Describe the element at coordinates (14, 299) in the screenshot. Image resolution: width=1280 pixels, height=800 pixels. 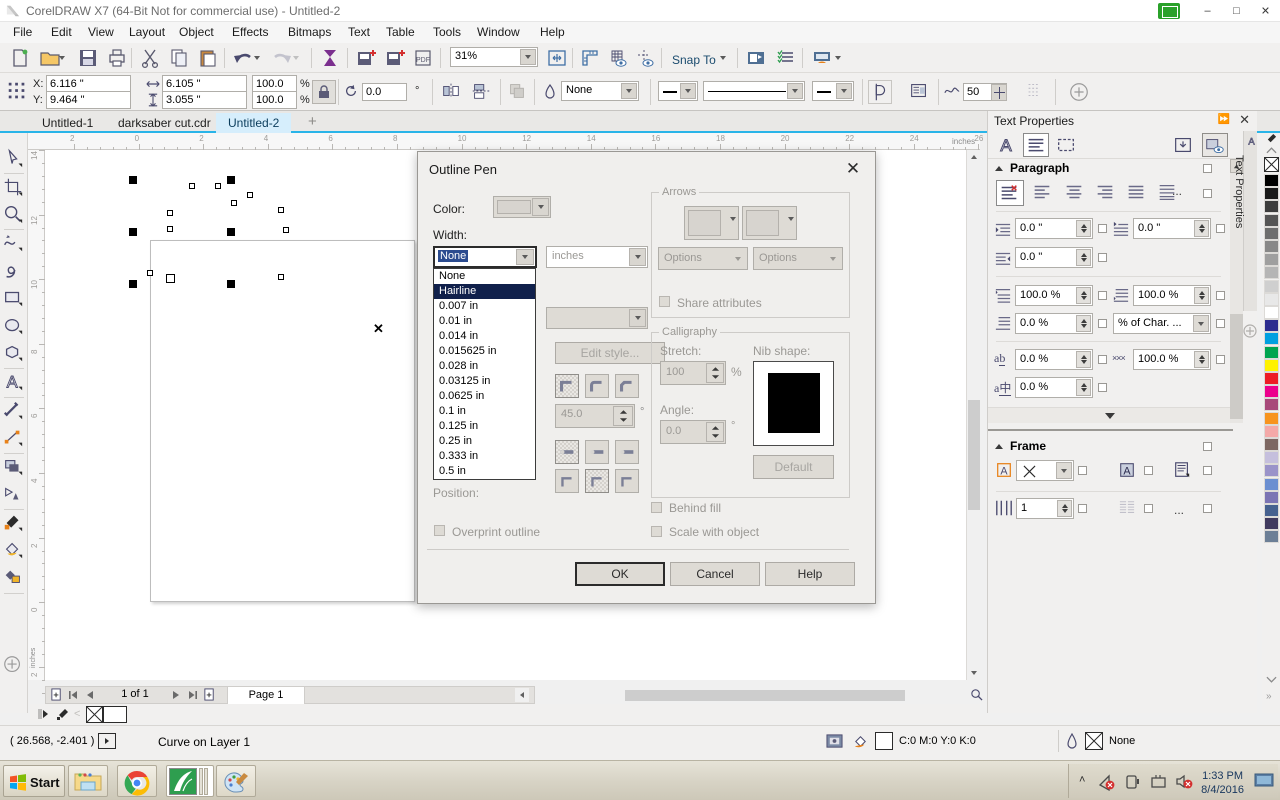
I see `tool-rectangle` at that location.